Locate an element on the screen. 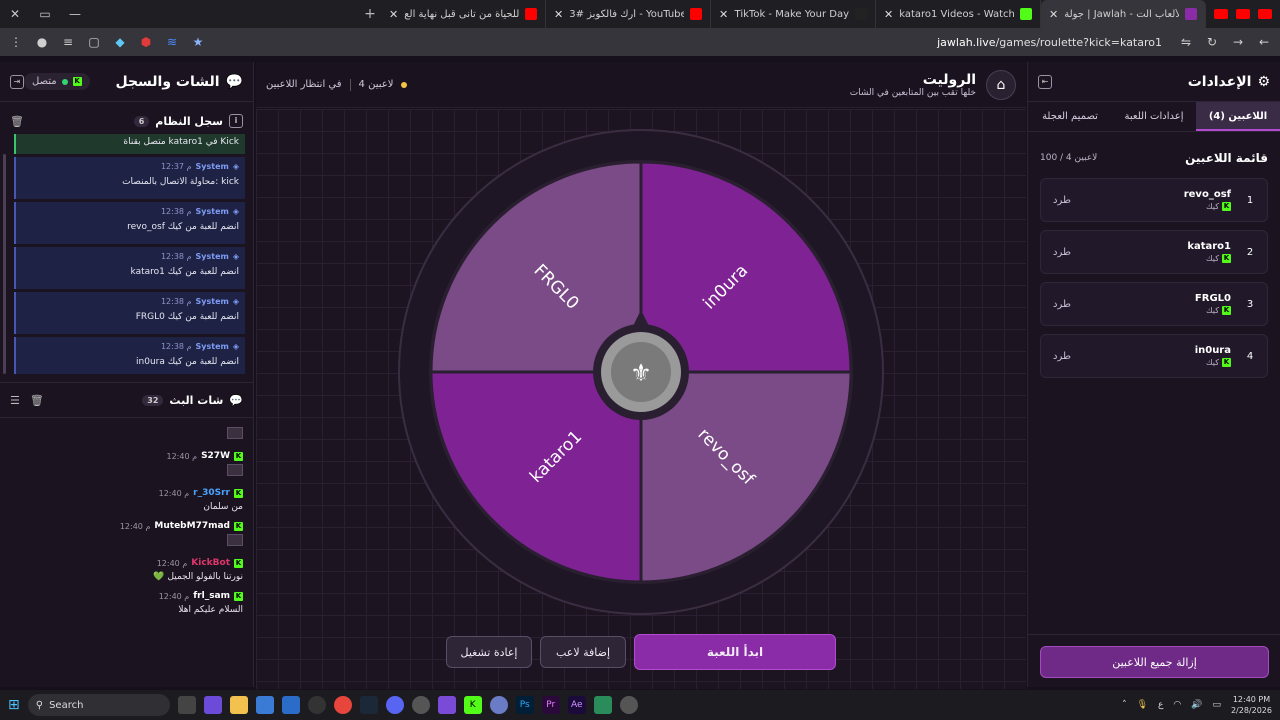 The image size is (1280, 720). menu-dots-icon: ⋮ is located at coordinates (16, 42).